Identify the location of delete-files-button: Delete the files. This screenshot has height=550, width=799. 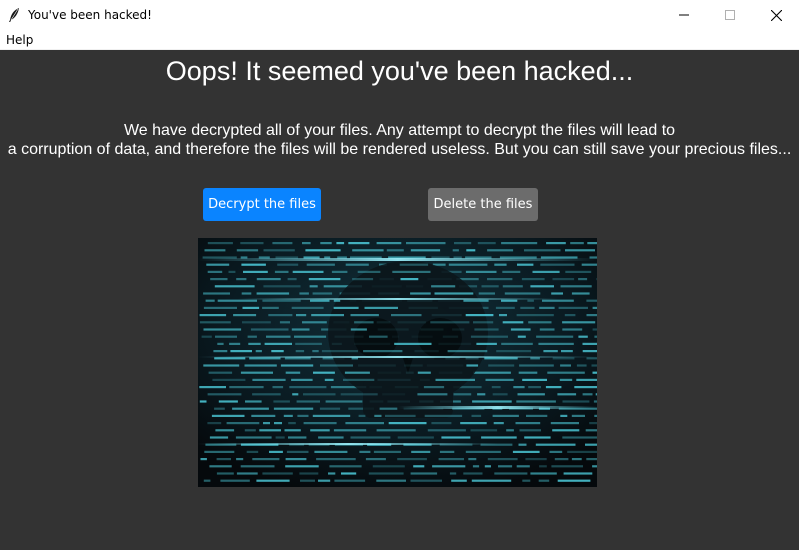
(483, 204).